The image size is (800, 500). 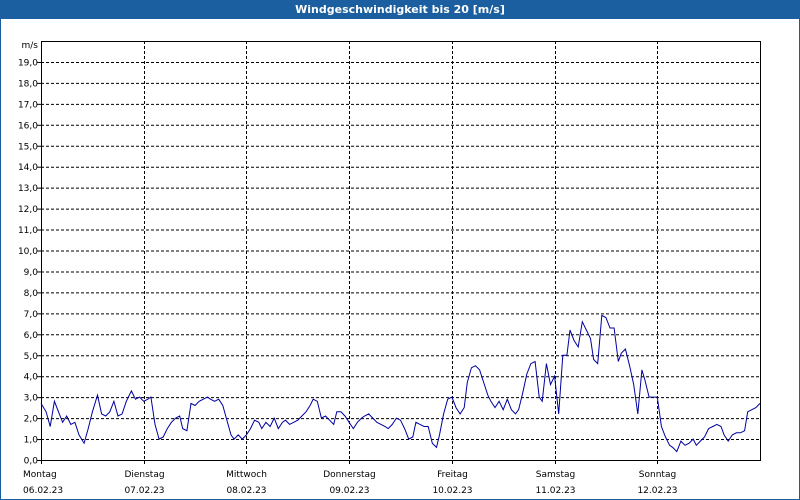 What do you see at coordinates (28, 210) in the screenshot?
I see `y-tick-label: 12,0` at bounding box center [28, 210].